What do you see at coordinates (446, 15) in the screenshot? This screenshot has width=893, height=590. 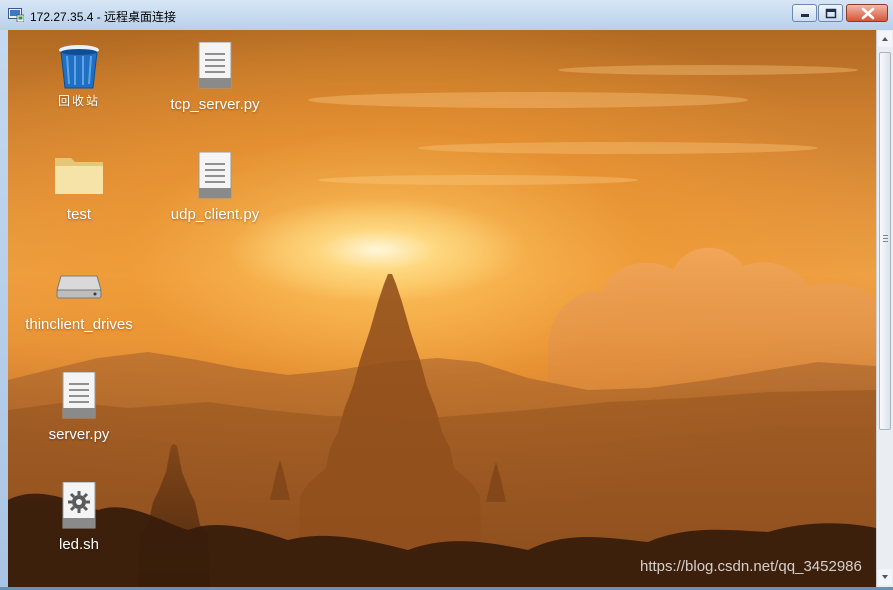 I see `title-bar: 172.27.35.4 - 远程桌面连接` at bounding box center [446, 15].